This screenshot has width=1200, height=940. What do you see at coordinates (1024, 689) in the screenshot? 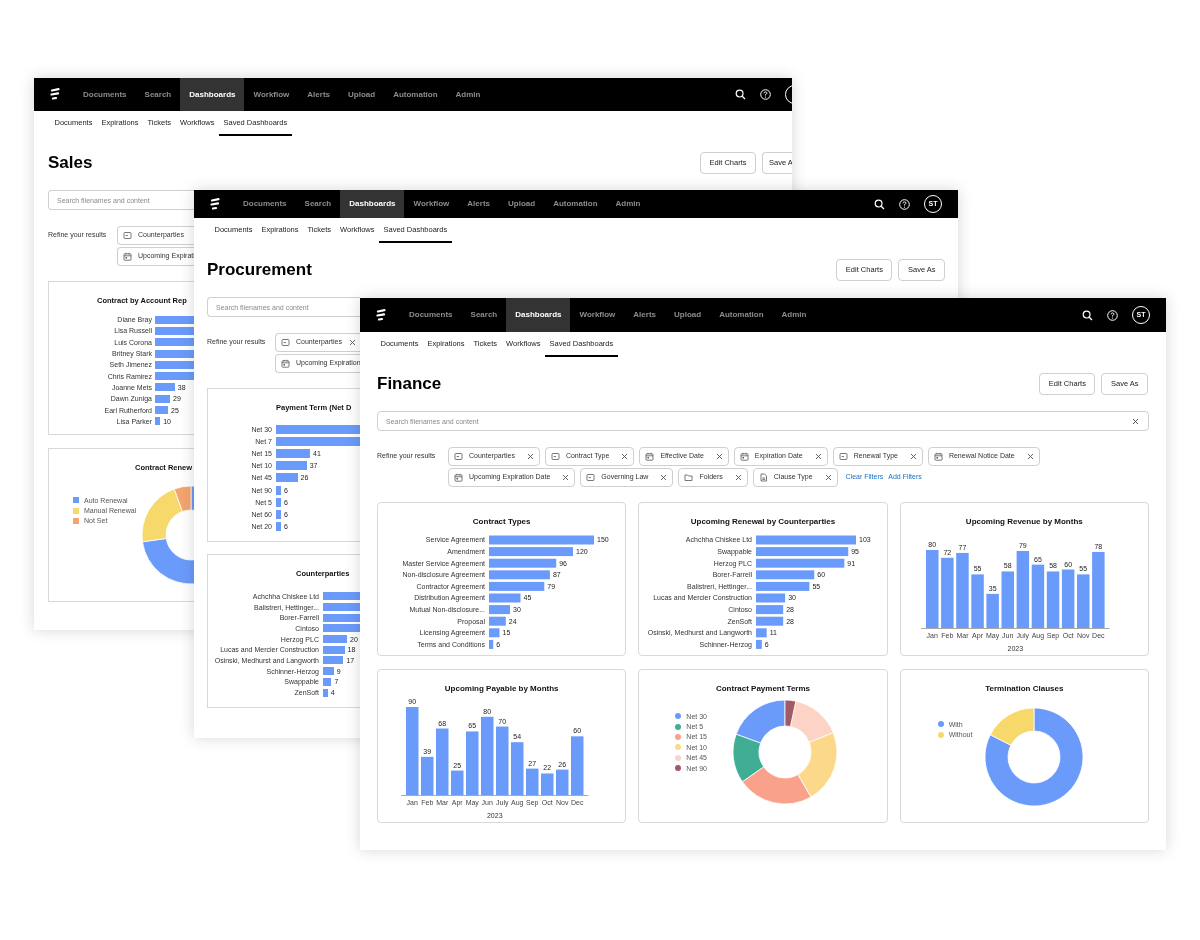
I see `chart-title: Termination Clauses` at bounding box center [1024, 689].